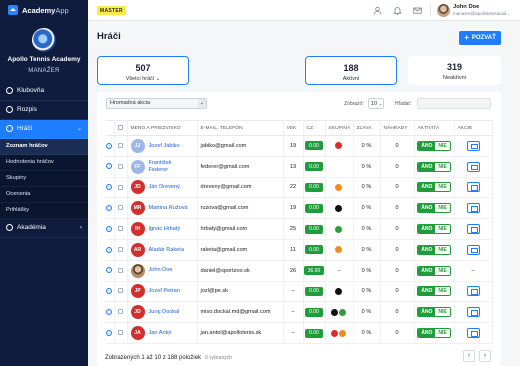 Image resolution: width=520 pixels, height=366 pixels. I want to click on col-header-group: SKUPINA, so click(339, 128).